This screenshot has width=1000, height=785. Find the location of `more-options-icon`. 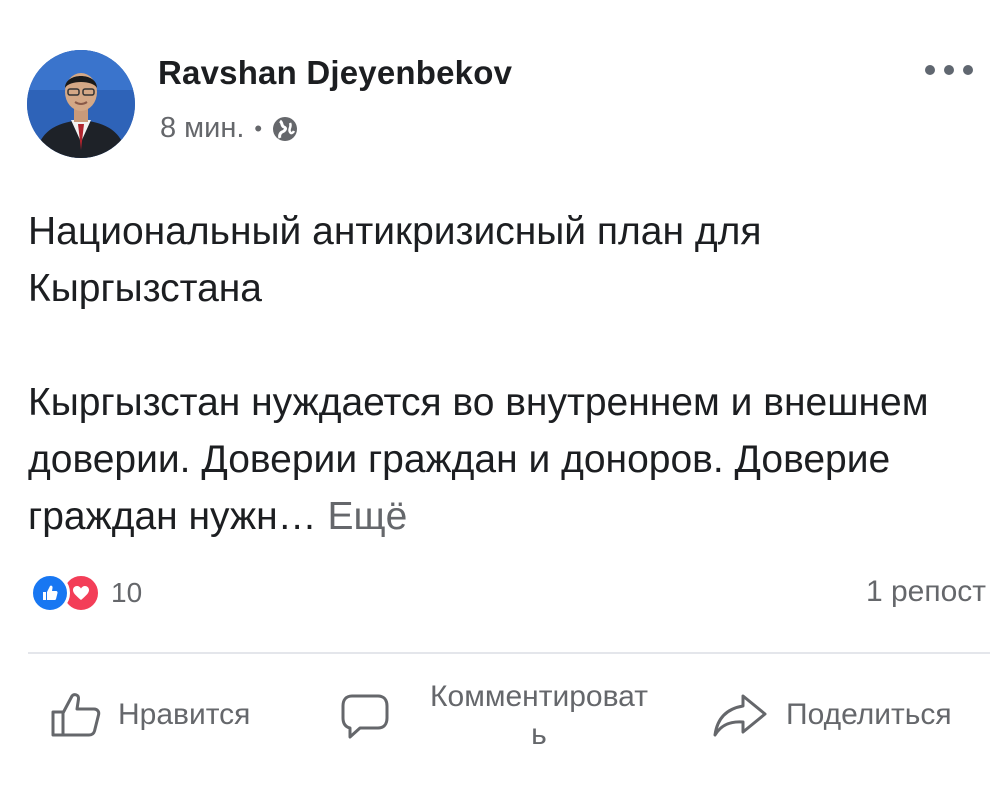

more-options-icon is located at coordinates (949, 70).